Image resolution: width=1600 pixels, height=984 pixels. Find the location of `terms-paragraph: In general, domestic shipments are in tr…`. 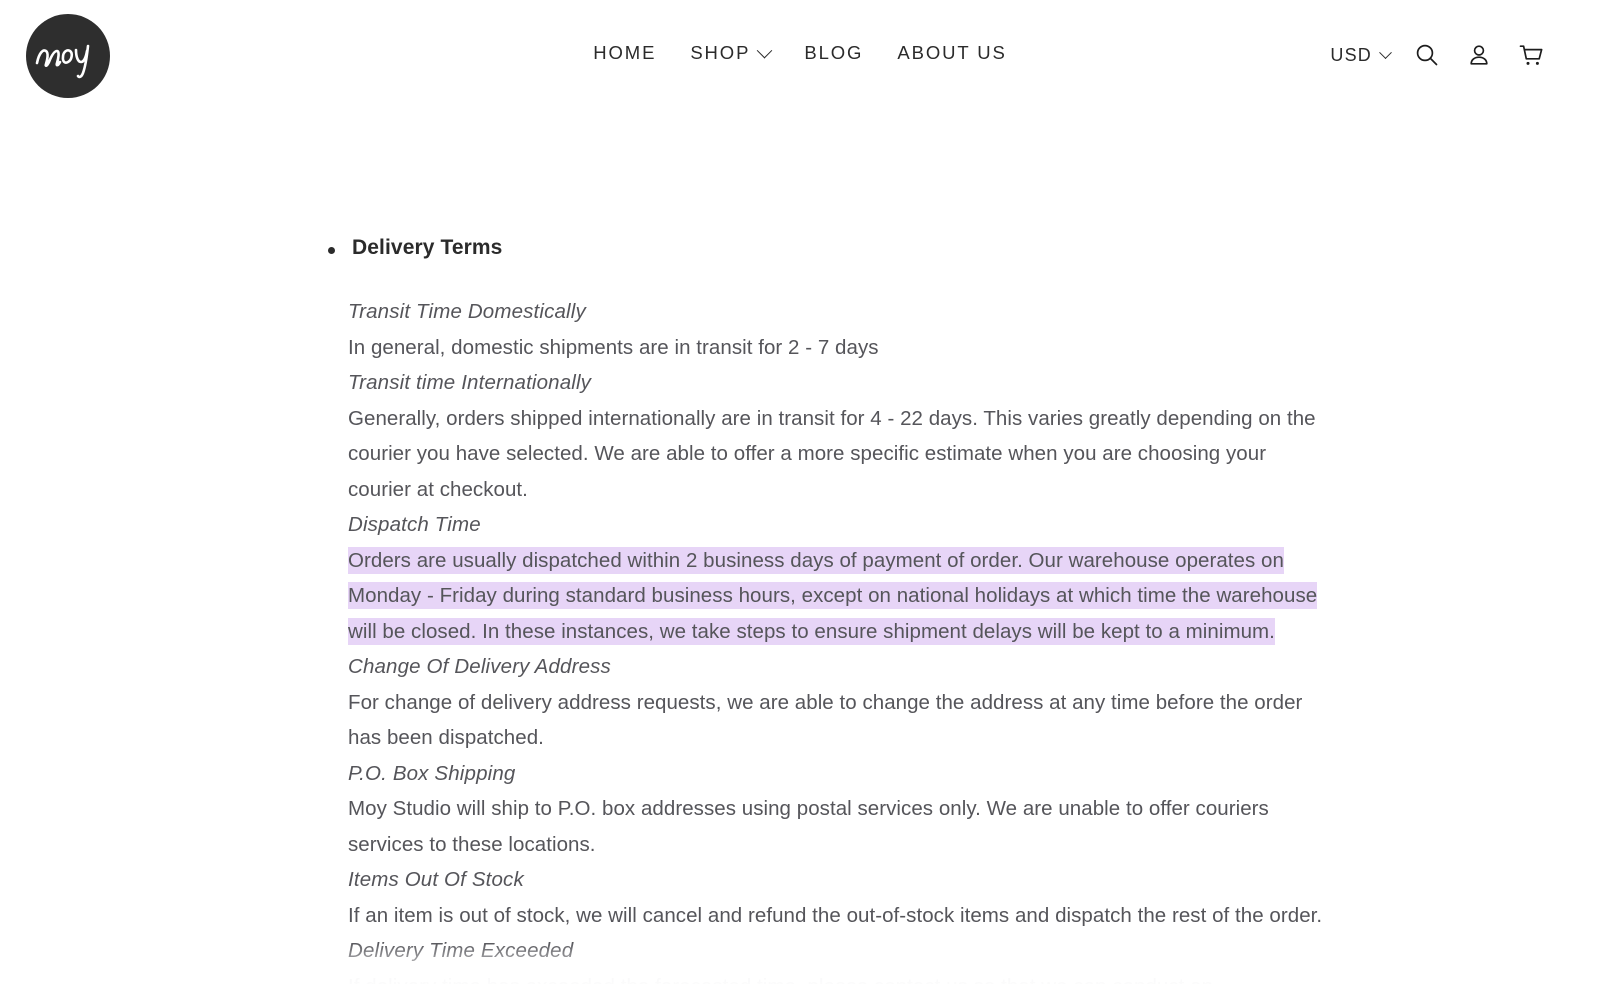

terms-paragraph: In general, domestic shipments are in tr… is located at coordinates (613, 347).